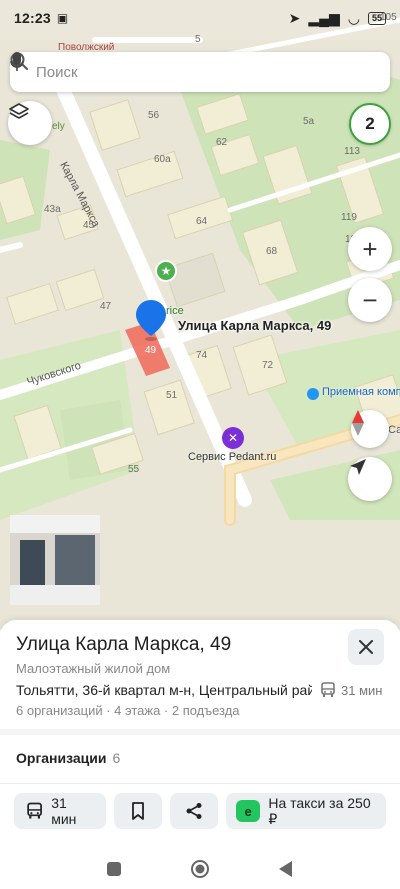 The width and height of the screenshot is (400, 889). Describe the element at coordinates (93, 668) in the screenshot. I see `place-type: Малоэтажный жилой дом` at that location.